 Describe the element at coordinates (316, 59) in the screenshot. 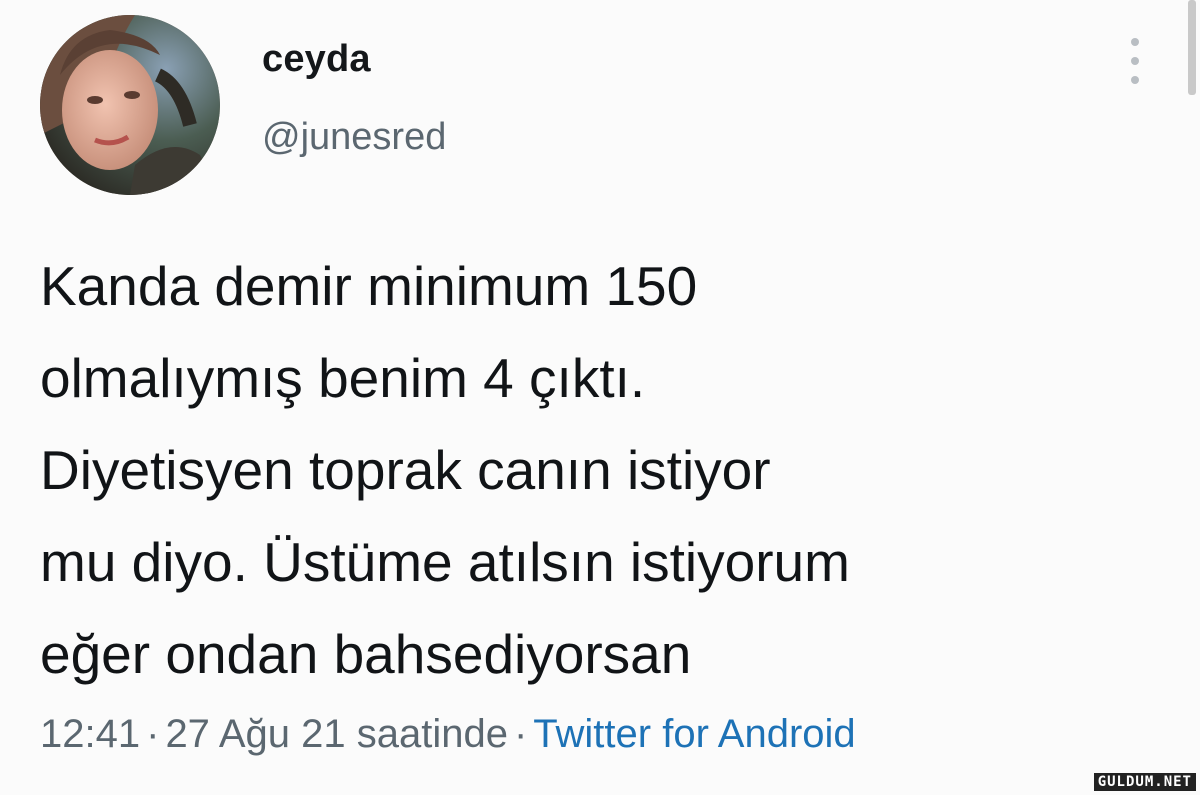

I see `display-name: ceyda` at that location.